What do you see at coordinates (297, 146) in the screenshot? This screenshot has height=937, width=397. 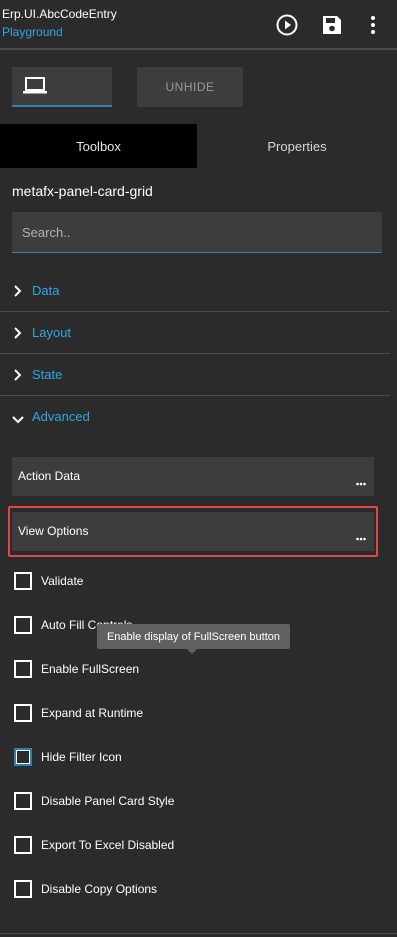 I see `tab-properties: Properties` at bounding box center [297, 146].